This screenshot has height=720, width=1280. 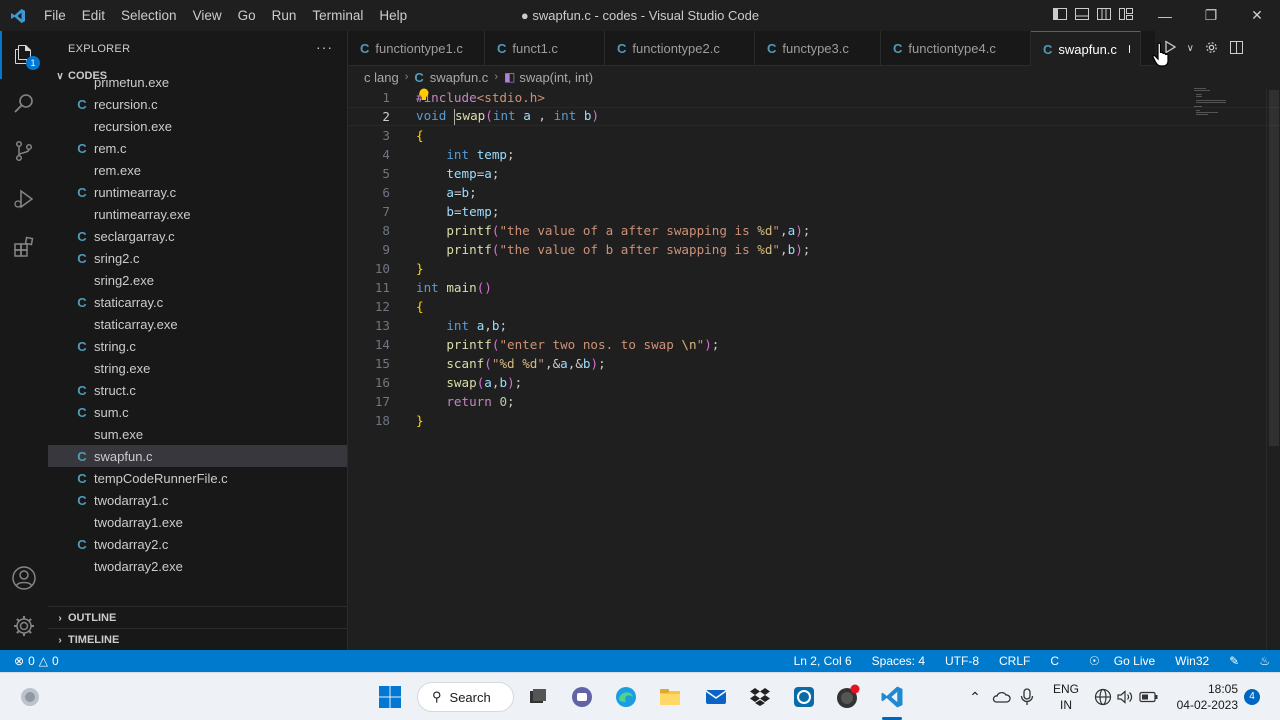 What do you see at coordinates (29, 661) in the screenshot?
I see `problems-indicator: ⊗ 0 △ 0` at bounding box center [29, 661].